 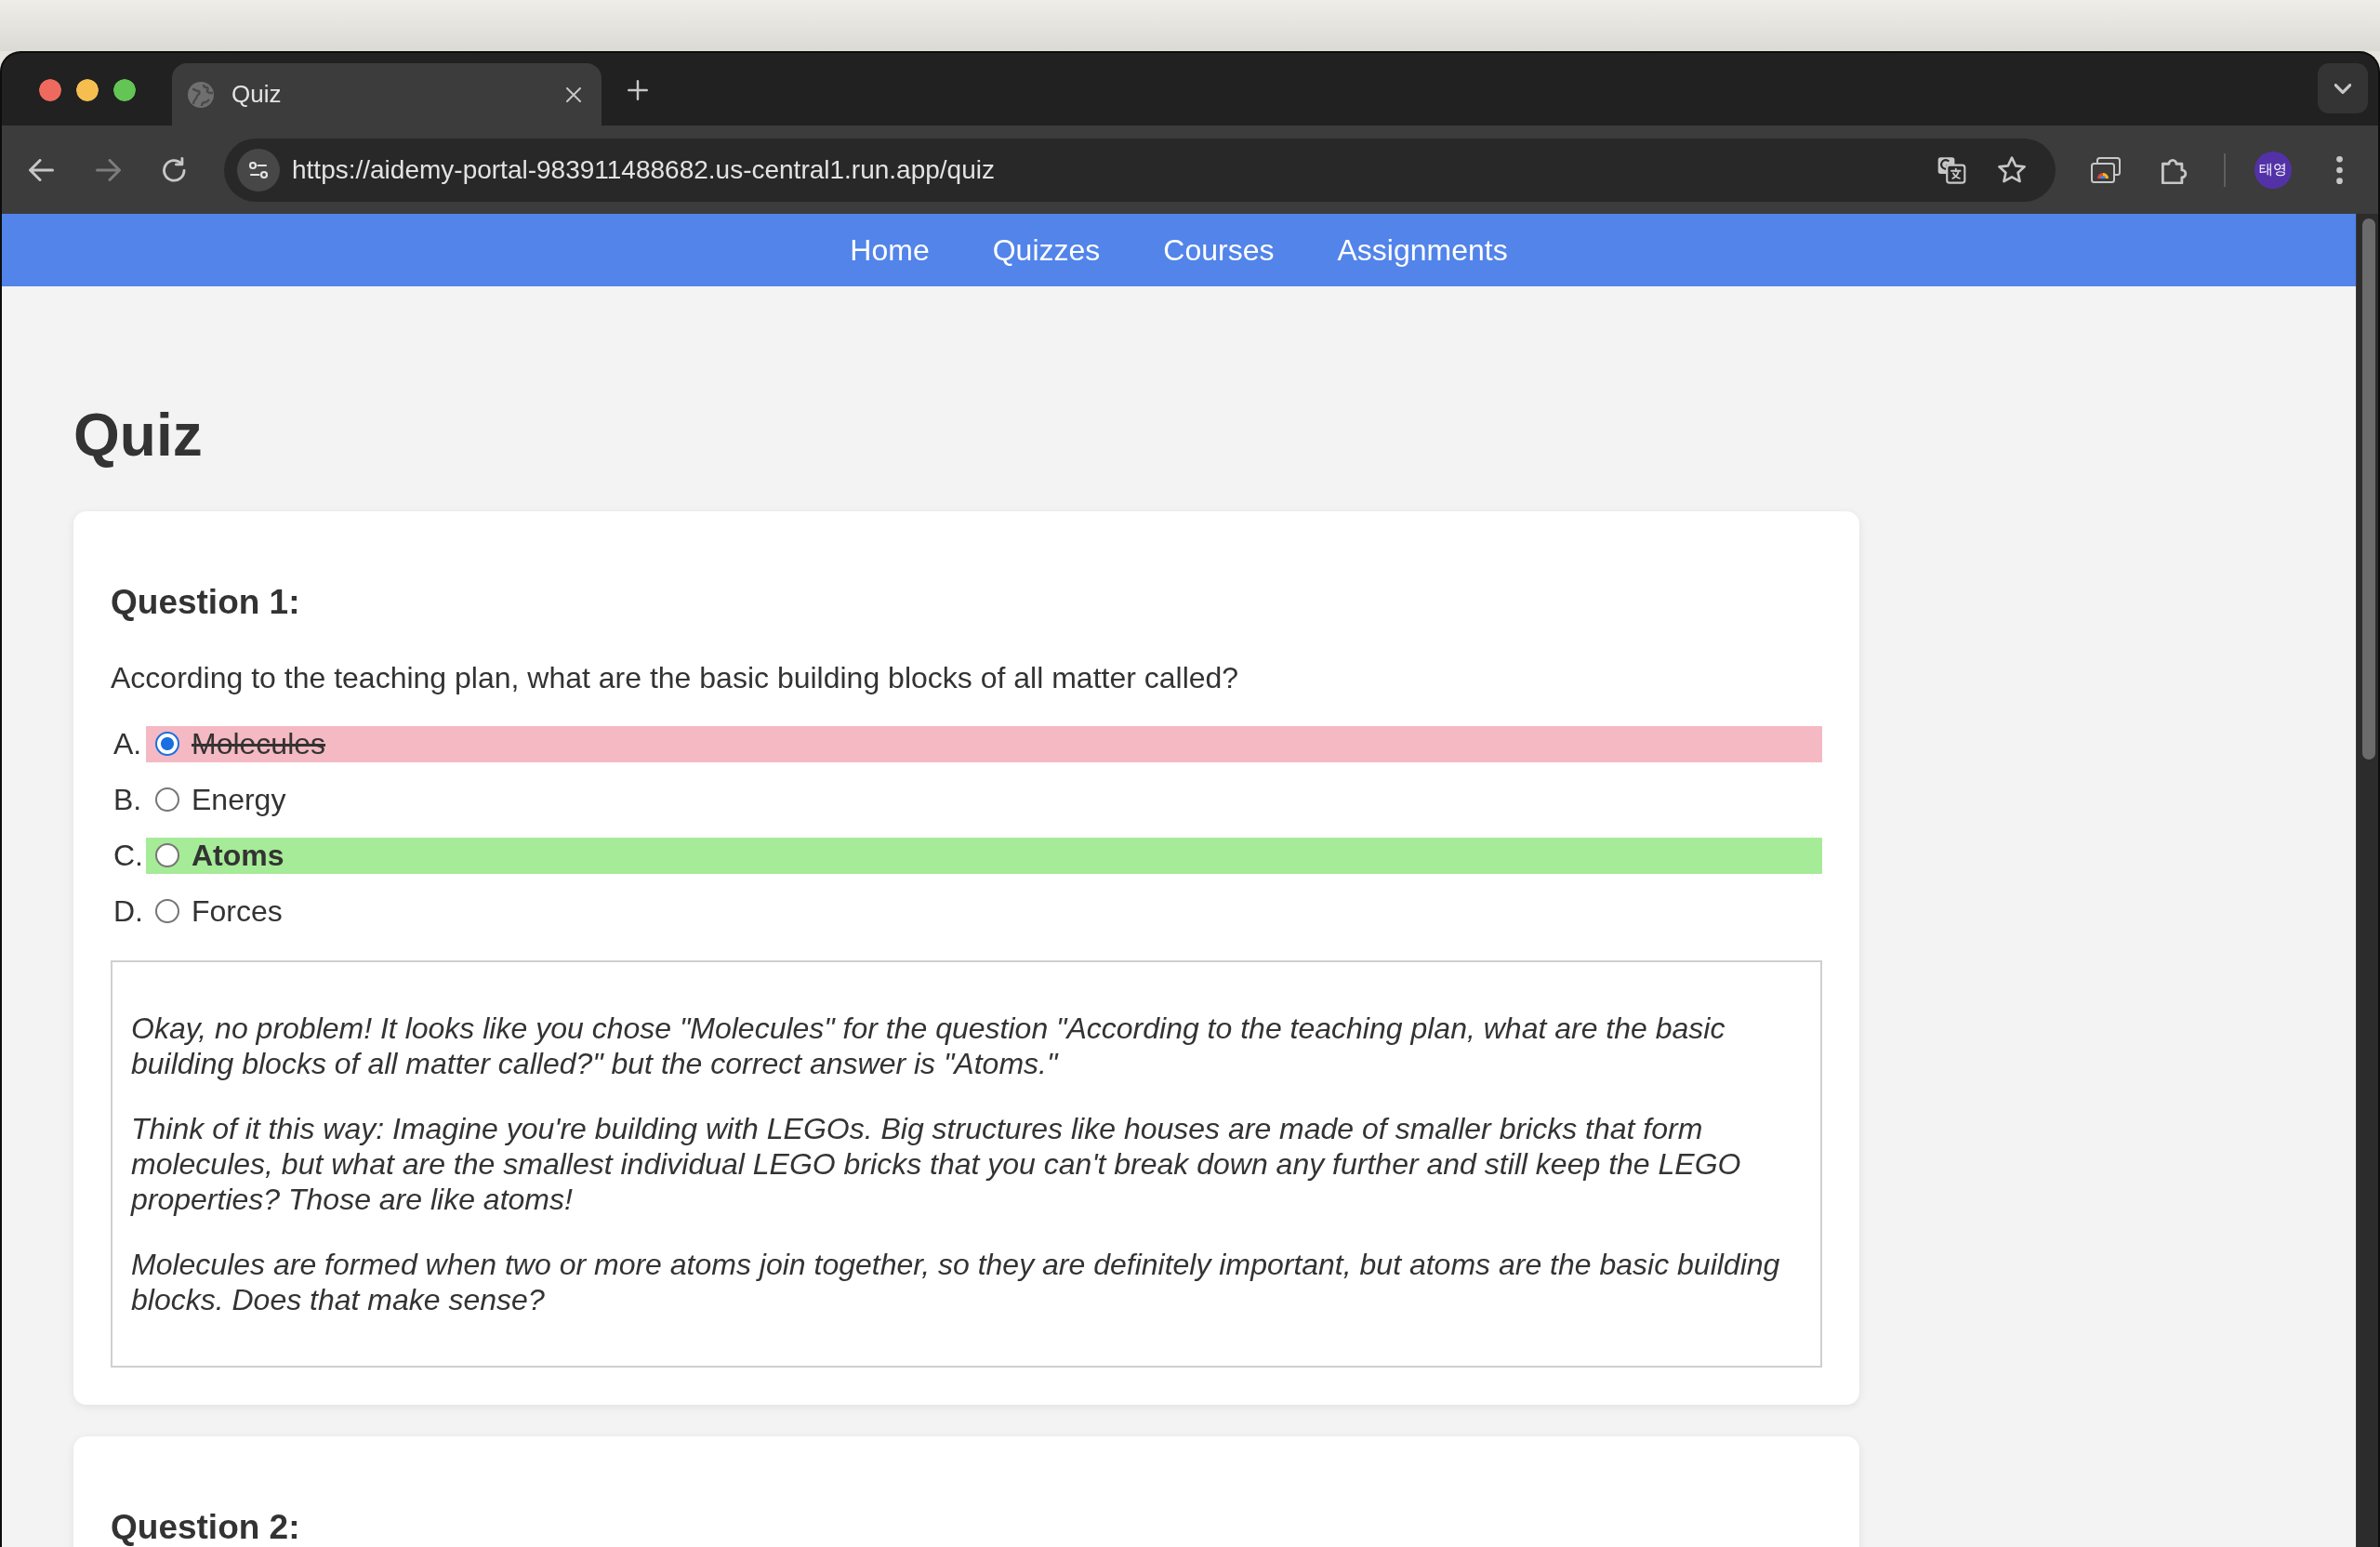 What do you see at coordinates (41, 169) in the screenshot?
I see `back-icon` at bounding box center [41, 169].